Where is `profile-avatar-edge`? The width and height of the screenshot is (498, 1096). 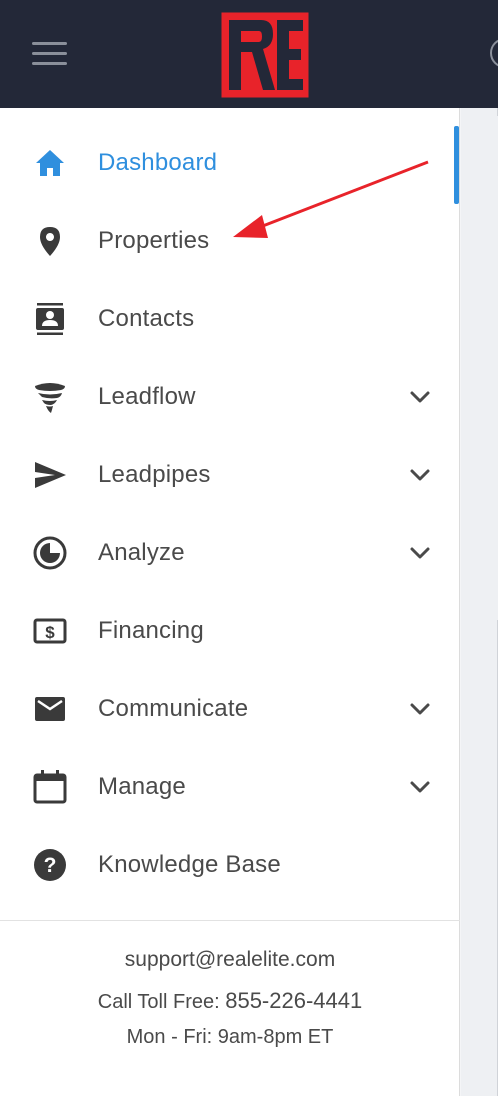 profile-avatar-edge is located at coordinates (494, 53).